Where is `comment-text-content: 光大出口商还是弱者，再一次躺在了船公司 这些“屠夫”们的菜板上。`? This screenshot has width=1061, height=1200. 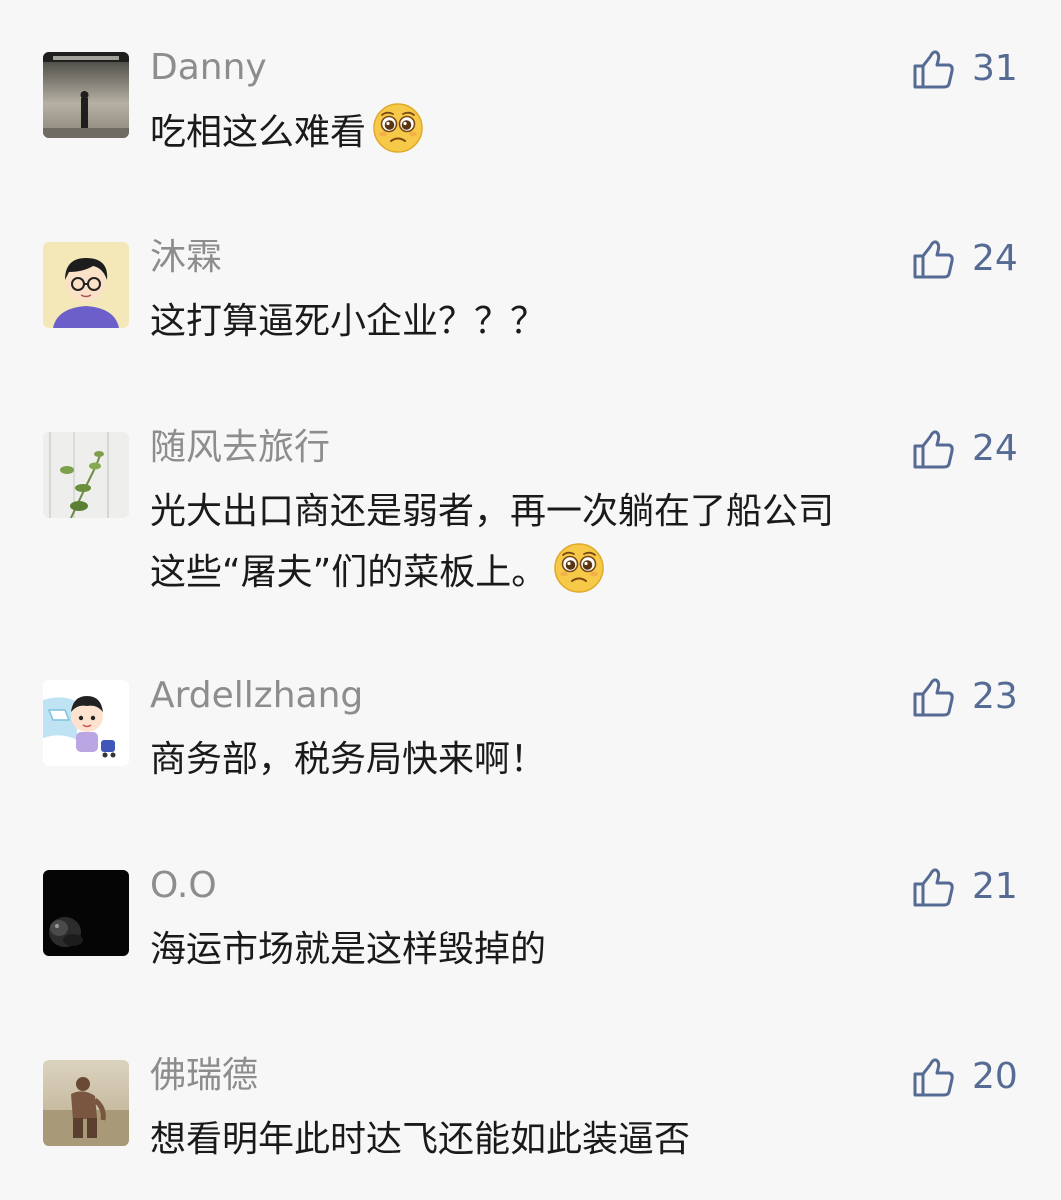
comment-text-content: 光大出口商还是弱者，再一次躺在了船公司 这些“屠夫”们的菜板上。 is located at coordinates (492, 542).